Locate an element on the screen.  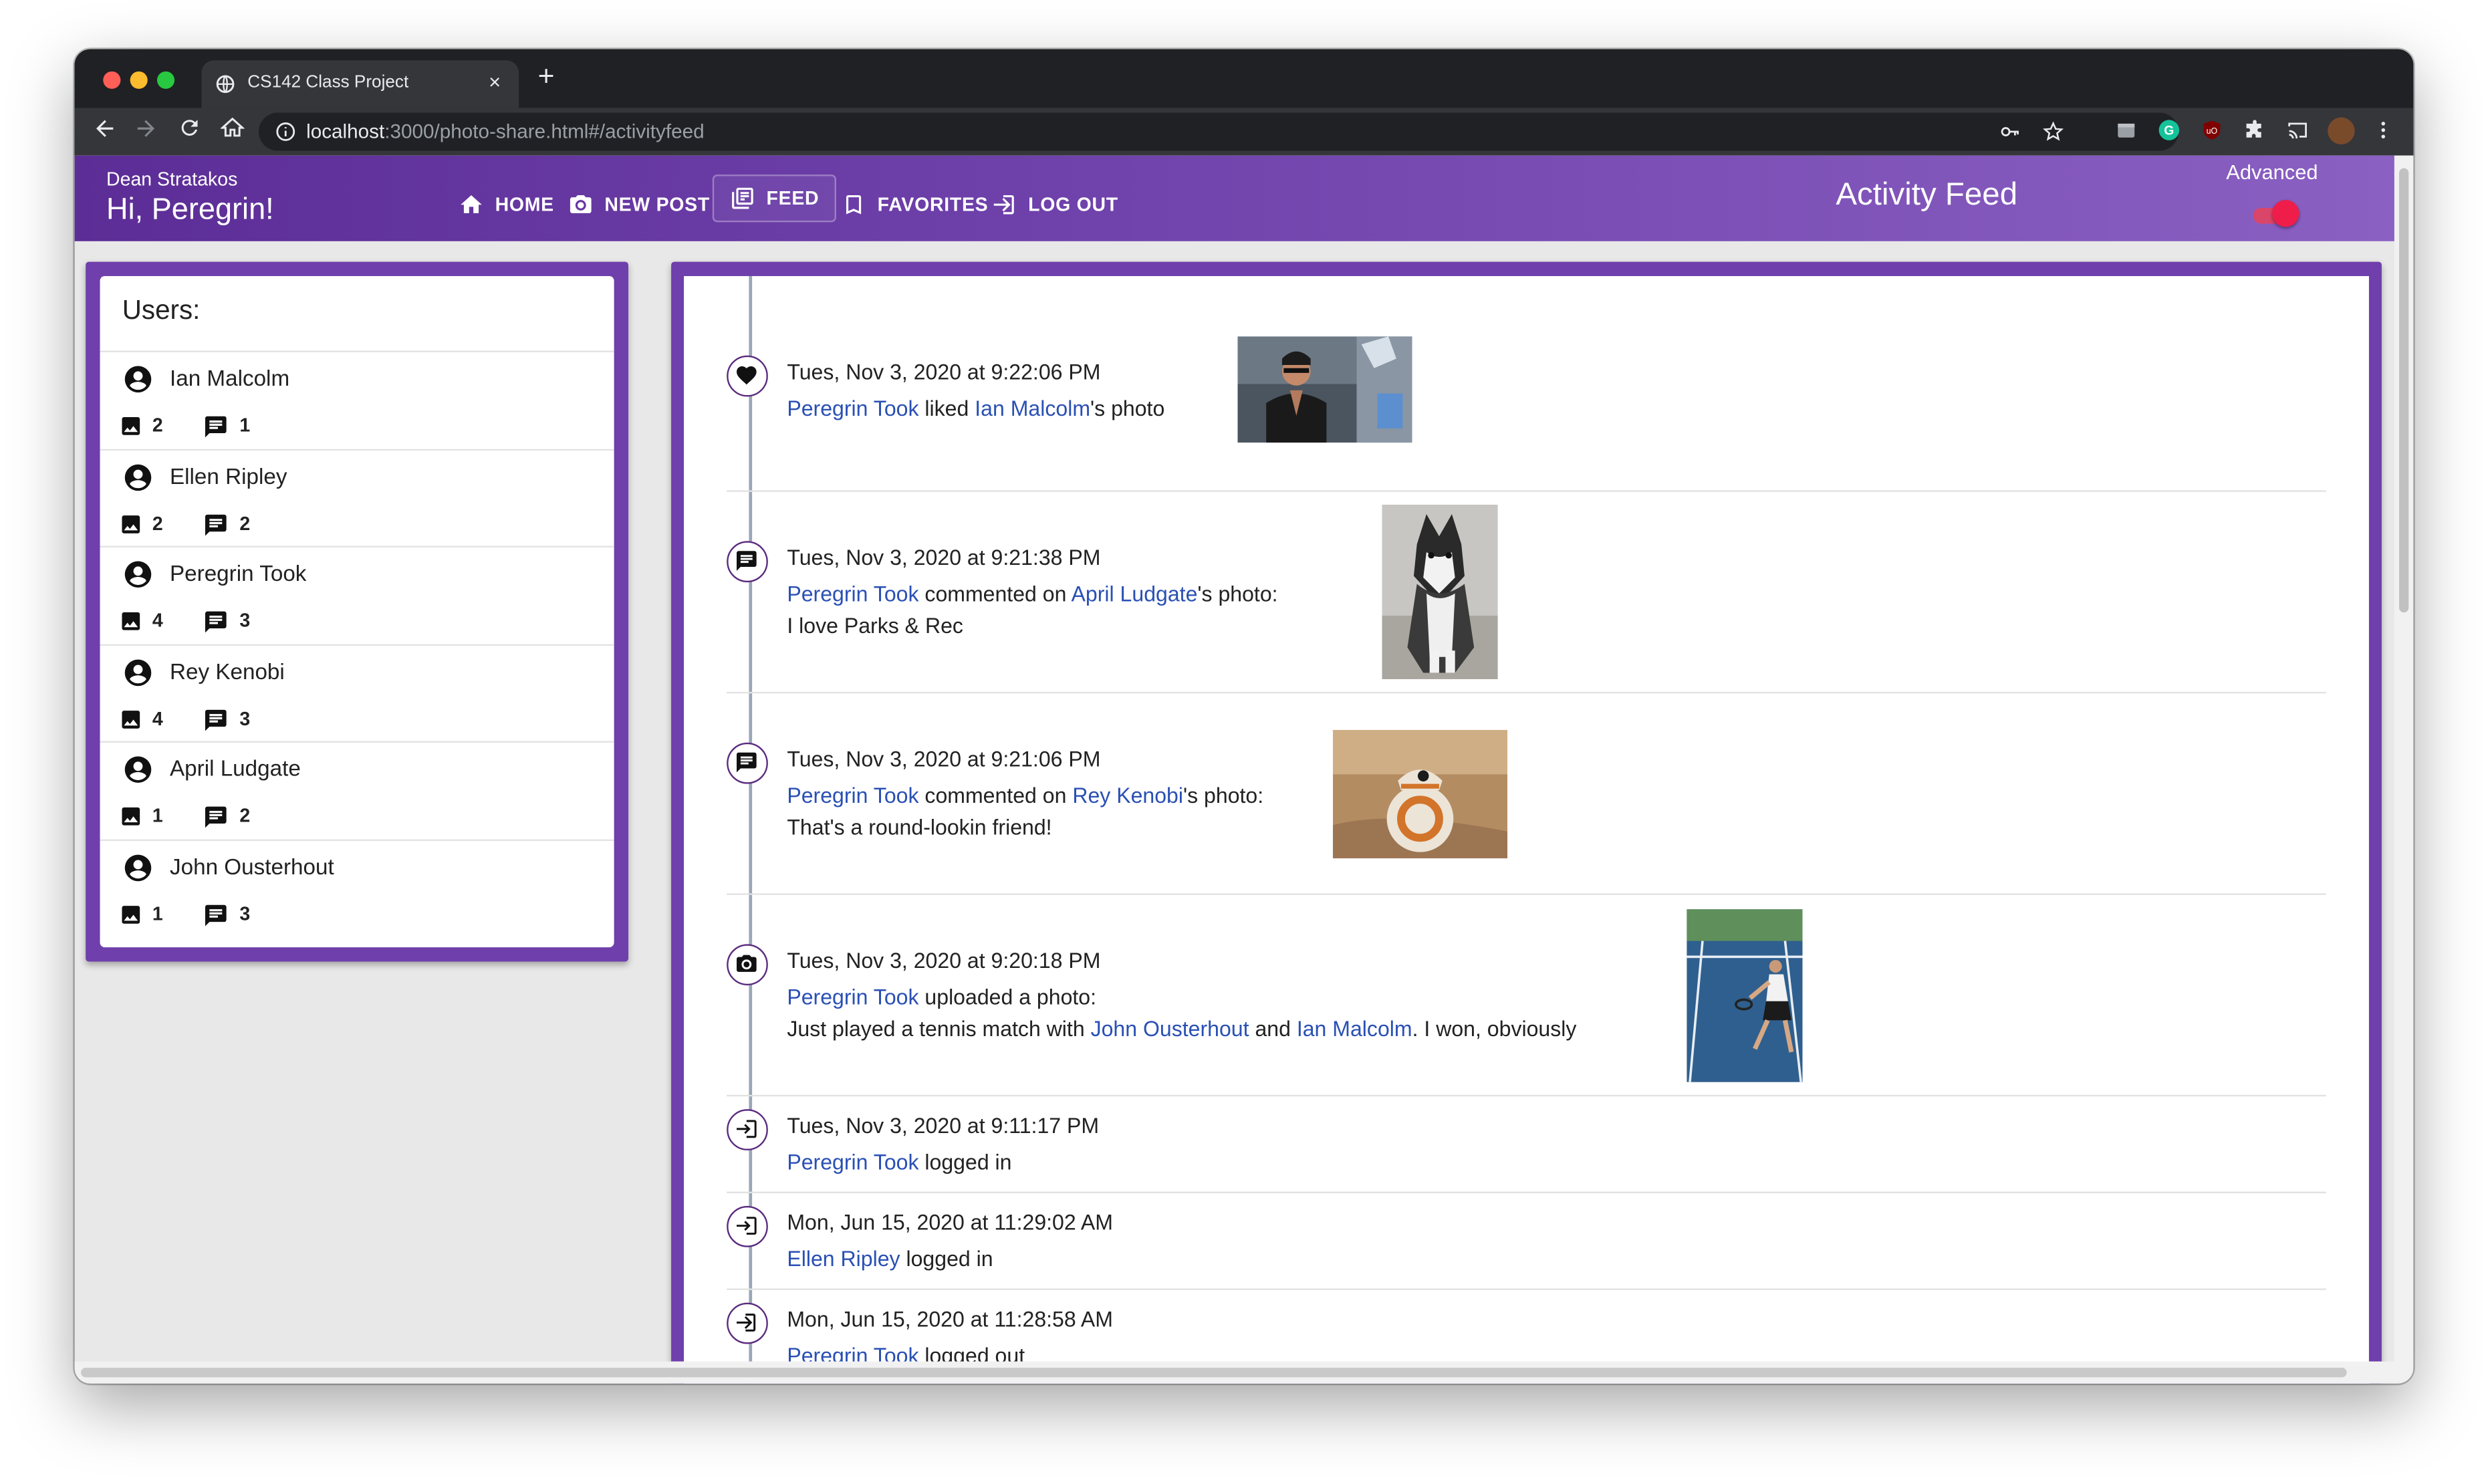
user-name: April Ludgate is located at coordinates (235, 768).